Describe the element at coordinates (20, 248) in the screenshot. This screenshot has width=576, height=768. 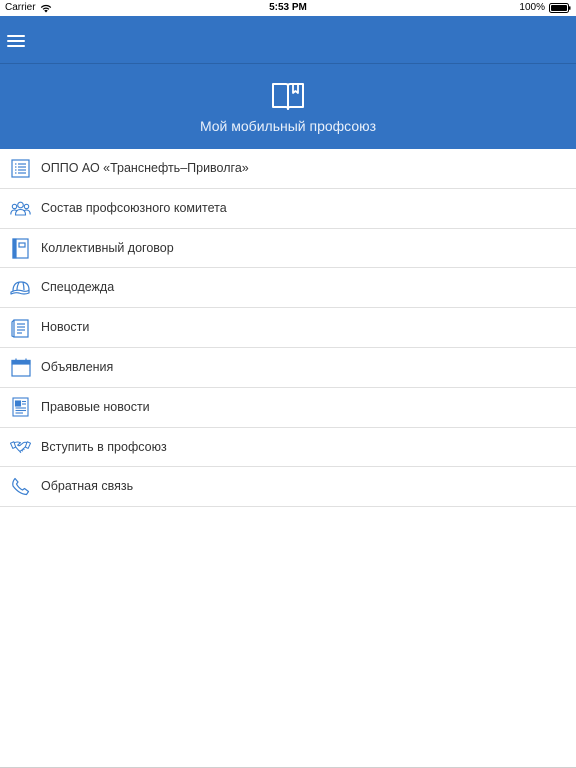
I see `notebook-icon` at that location.